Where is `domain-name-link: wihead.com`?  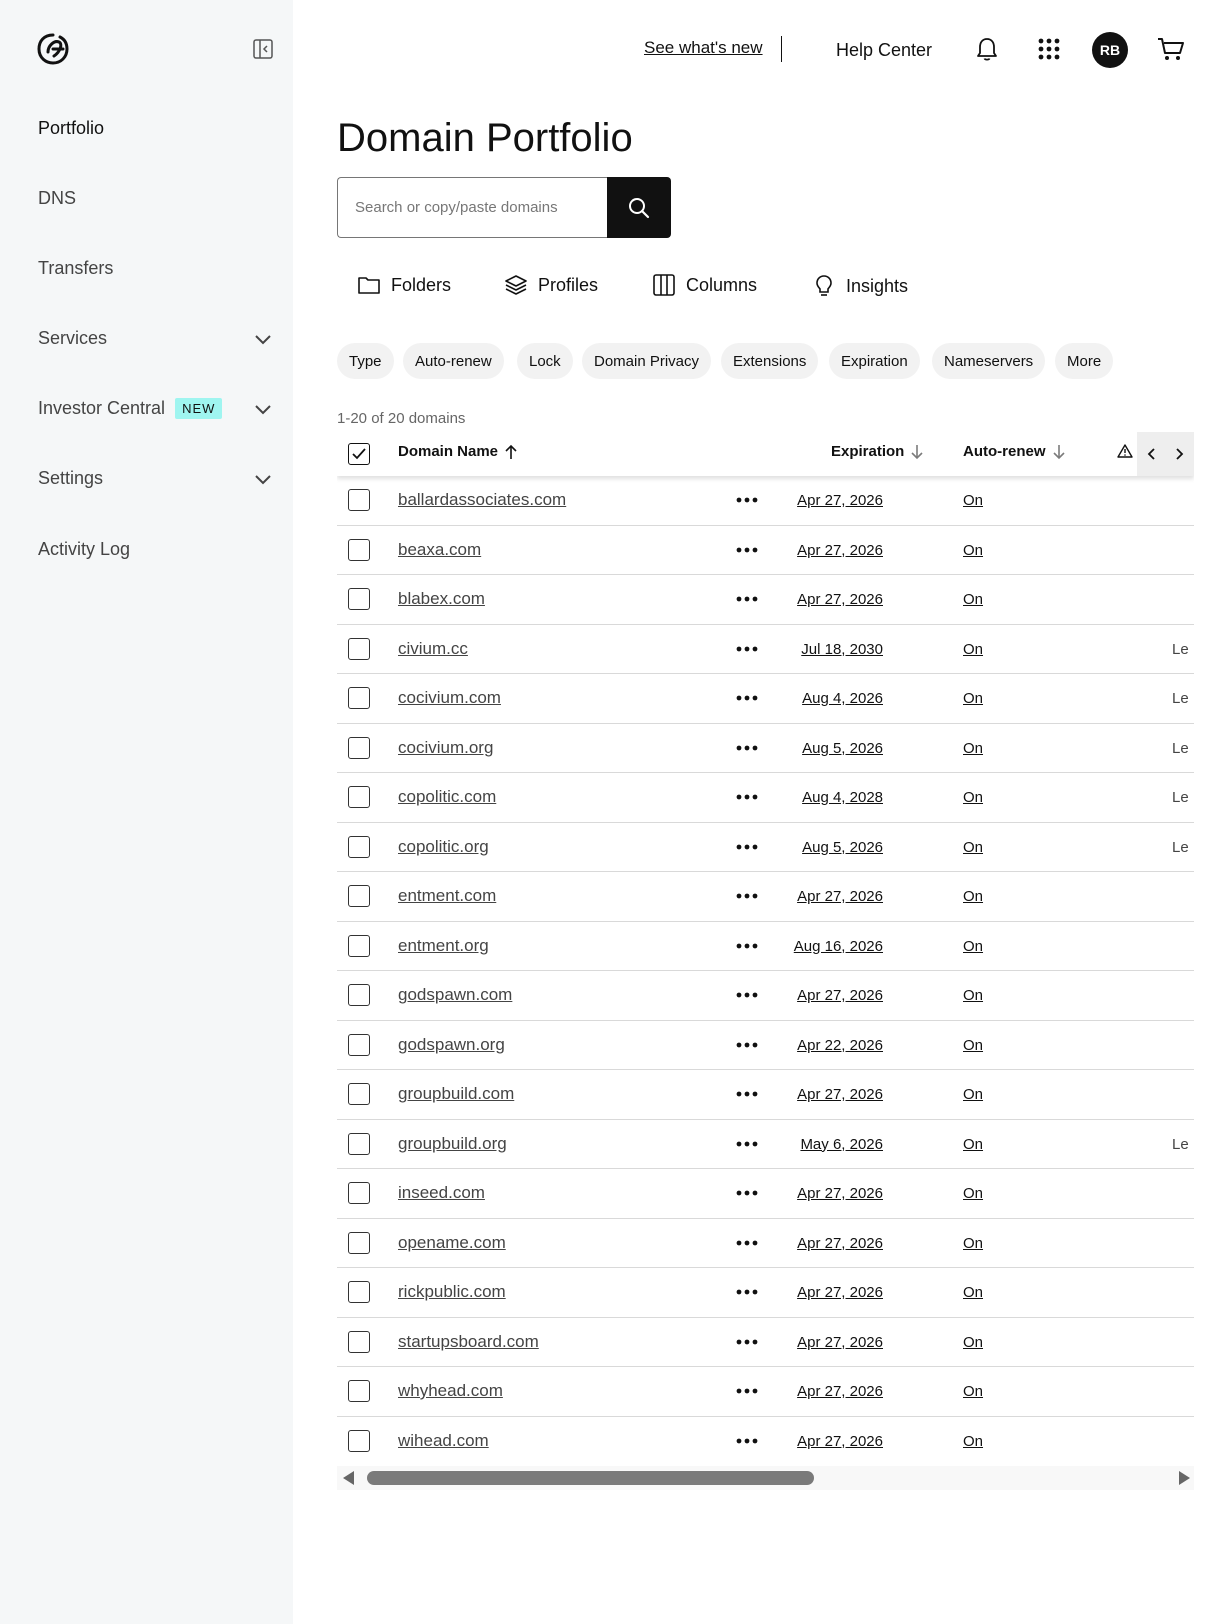
domain-name-link: wihead.com is located at coordinates (443, 1441).